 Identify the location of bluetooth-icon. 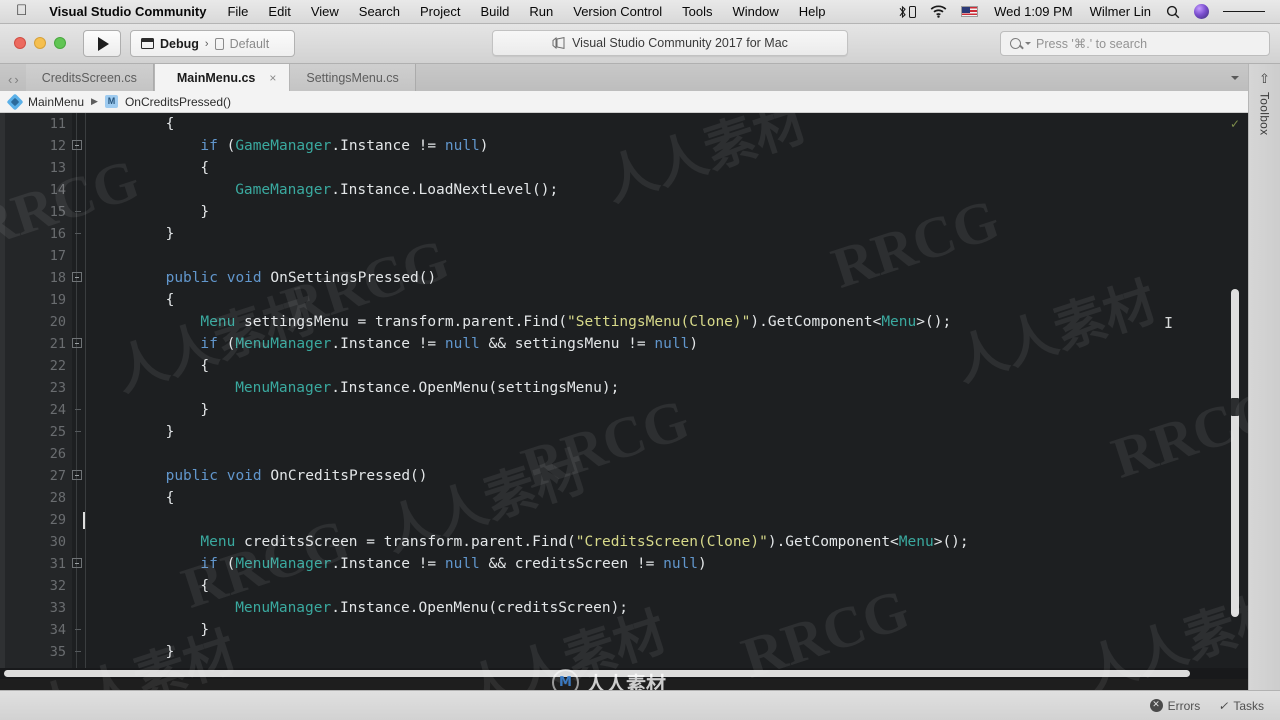
(906, 12).